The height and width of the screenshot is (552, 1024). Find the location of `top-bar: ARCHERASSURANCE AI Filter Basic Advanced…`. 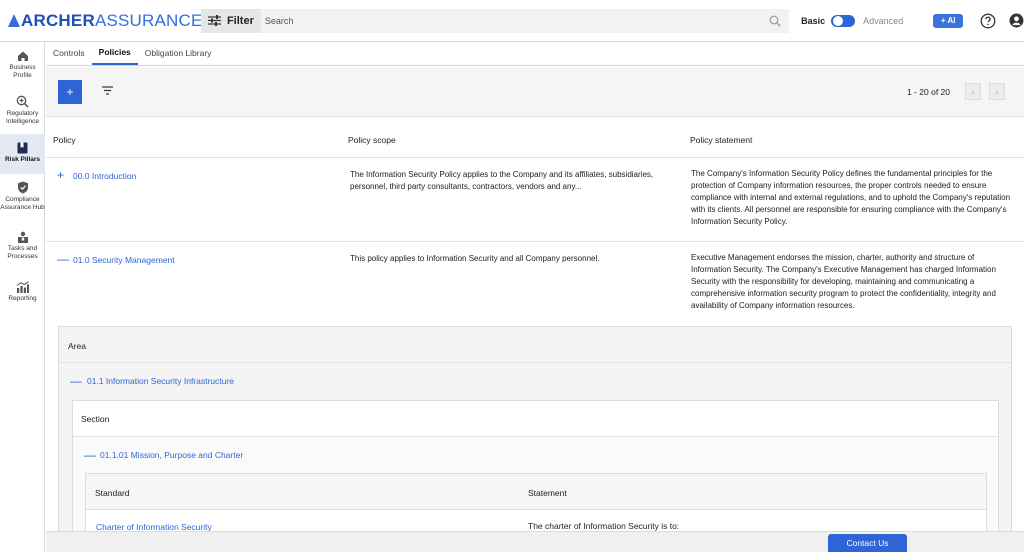

top-bar: ARCHERASSURANCE AI Filter Basic Advanced… is located at coordinates (512, 21).